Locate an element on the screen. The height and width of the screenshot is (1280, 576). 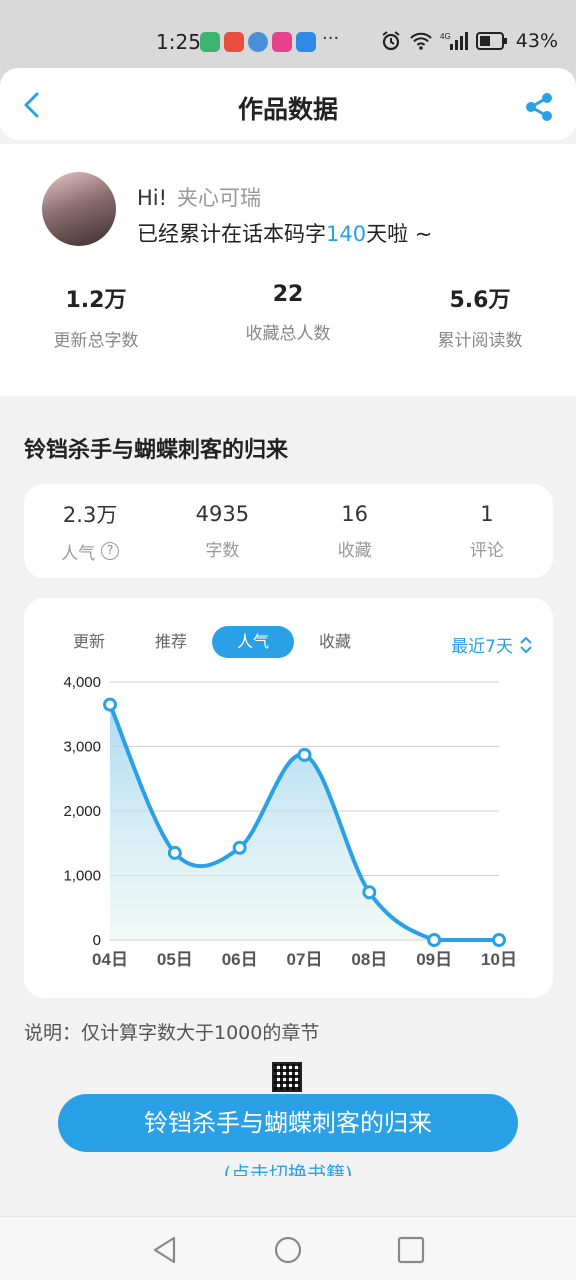
cloud-app-icon is located at coordinates (306, 42).